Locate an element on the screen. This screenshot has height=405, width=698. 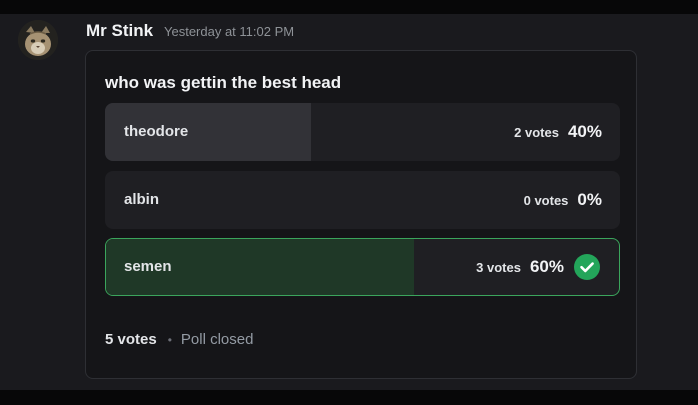
poll-answer-stats: 0 votes 0% is located at coordinates (563, 200).